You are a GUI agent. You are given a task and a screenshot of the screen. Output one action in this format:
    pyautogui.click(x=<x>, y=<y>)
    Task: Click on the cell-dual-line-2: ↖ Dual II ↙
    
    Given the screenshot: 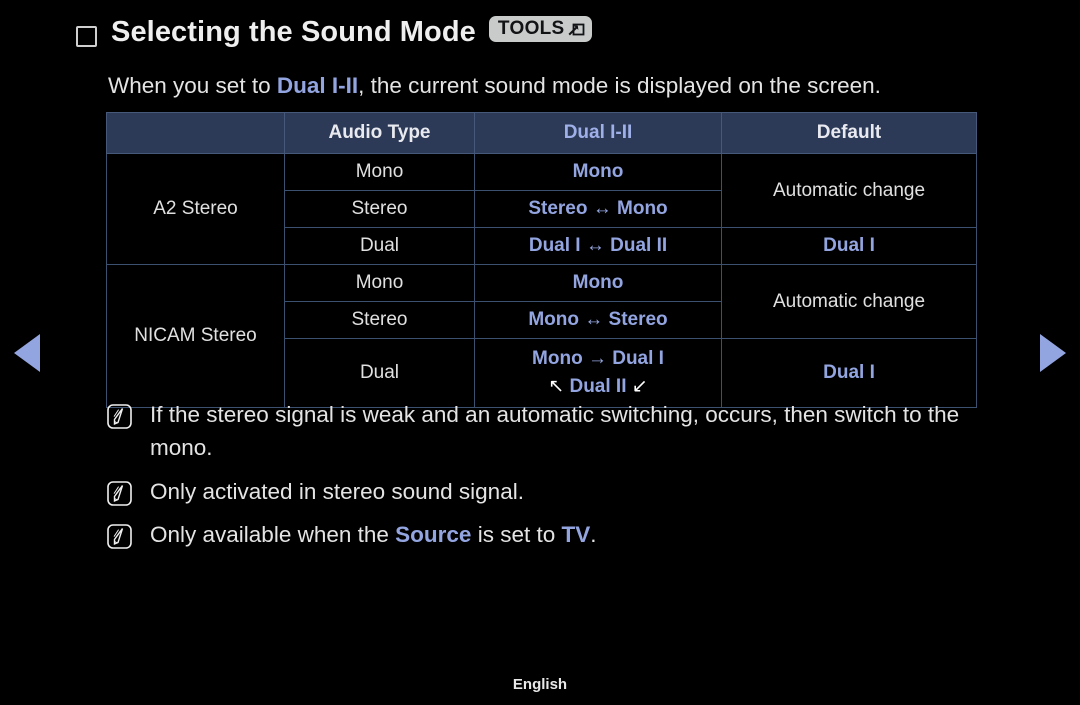 What is the action you would take?
    pyautogui.click(x=598, y=387)
    